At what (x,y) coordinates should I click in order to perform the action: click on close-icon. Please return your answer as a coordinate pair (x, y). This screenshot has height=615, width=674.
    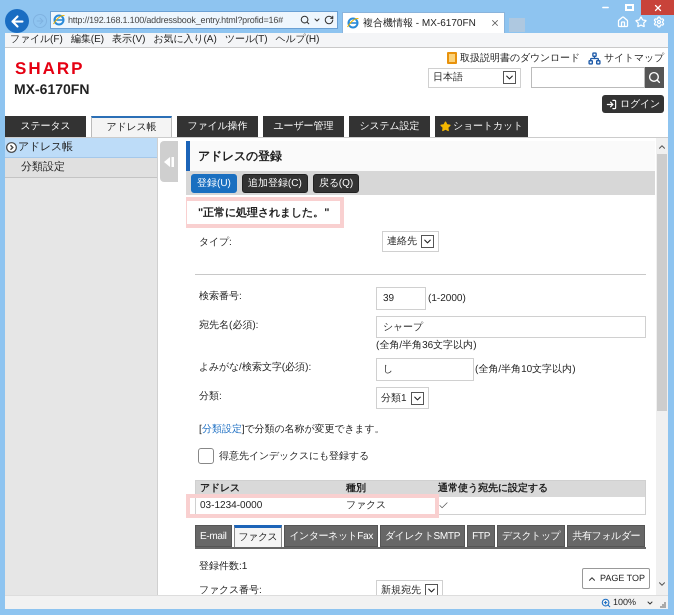
    Looking at the image, I should click on (657, 7).